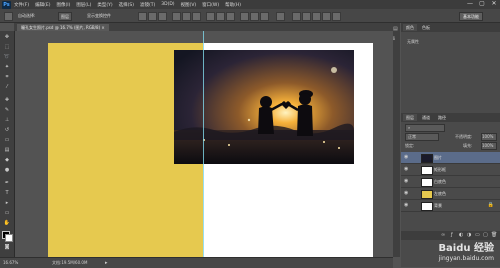  Describe the element at coordinates (21, 5) in the screenshot. I see `menu-file: 文件(F)` at that location.